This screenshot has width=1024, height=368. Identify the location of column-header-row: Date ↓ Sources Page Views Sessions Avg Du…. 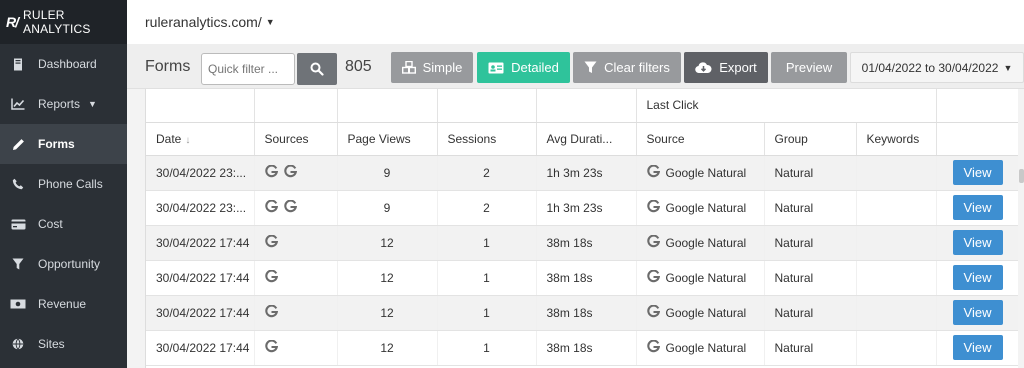
(582, 139).